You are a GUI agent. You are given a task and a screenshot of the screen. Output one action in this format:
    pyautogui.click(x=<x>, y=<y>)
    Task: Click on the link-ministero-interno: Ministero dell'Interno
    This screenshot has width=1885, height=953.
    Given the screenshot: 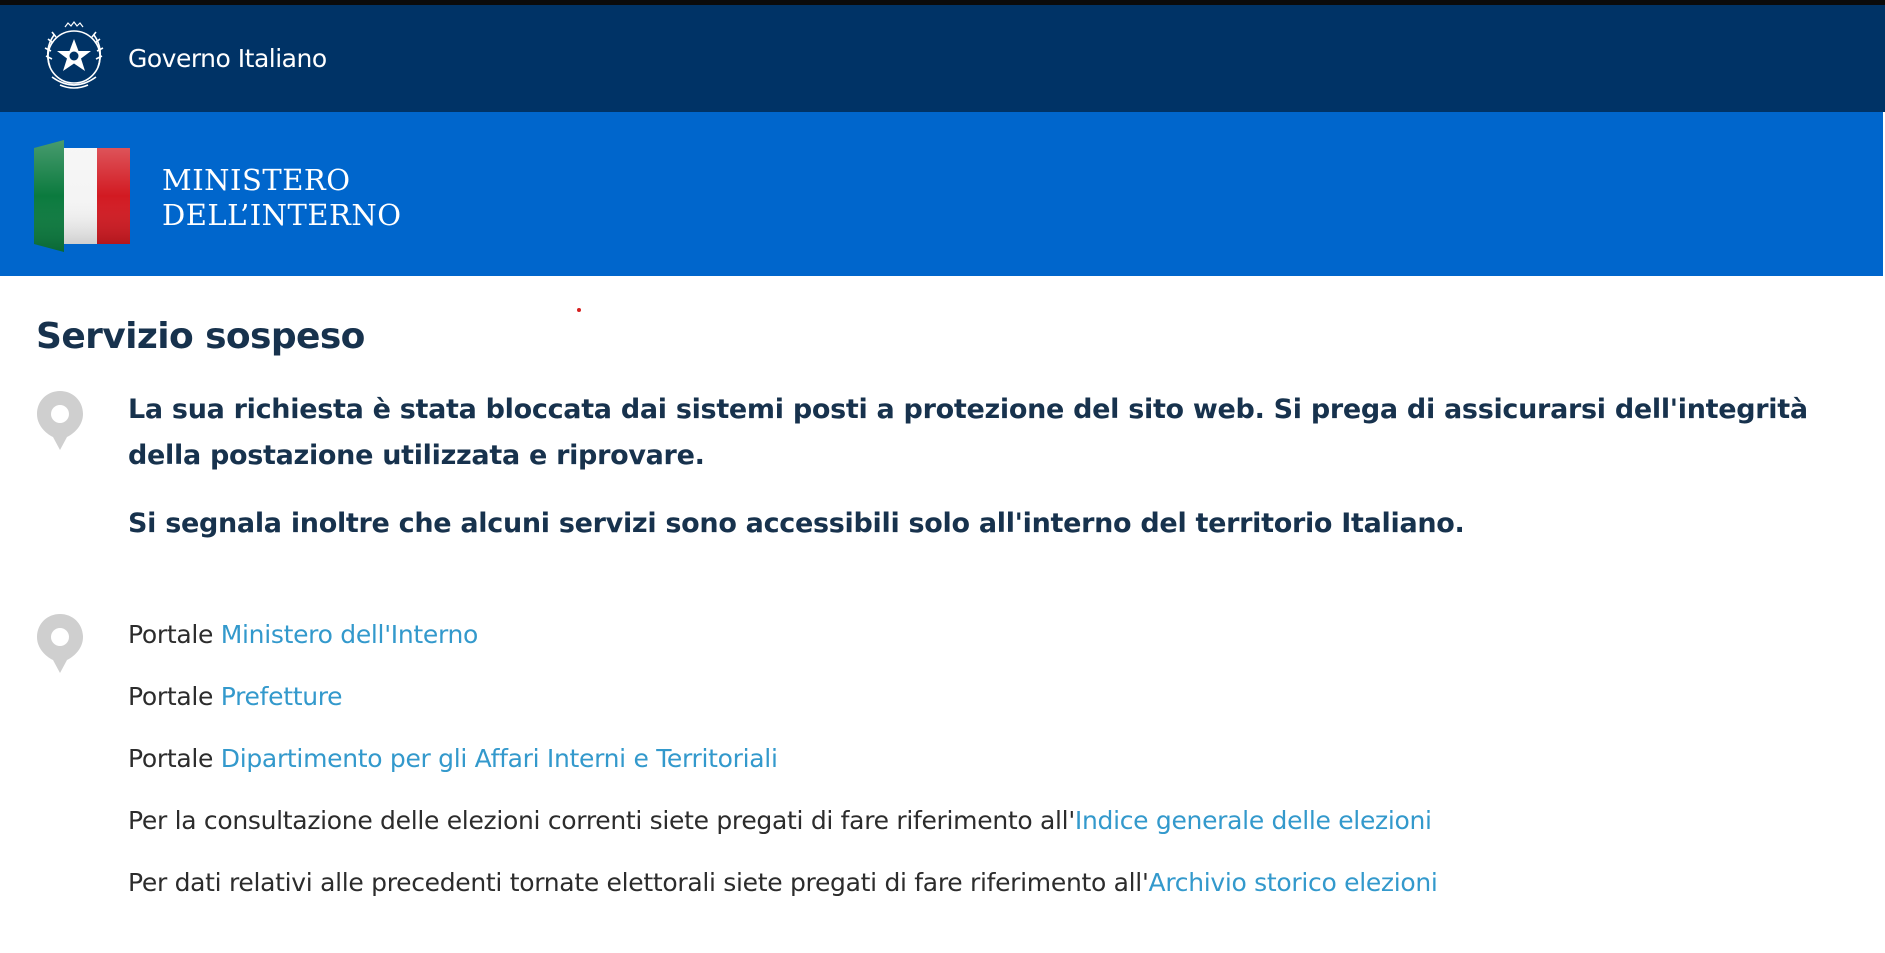 What is the action you would take?
    pyautogui.click(x=350, y=634)
    